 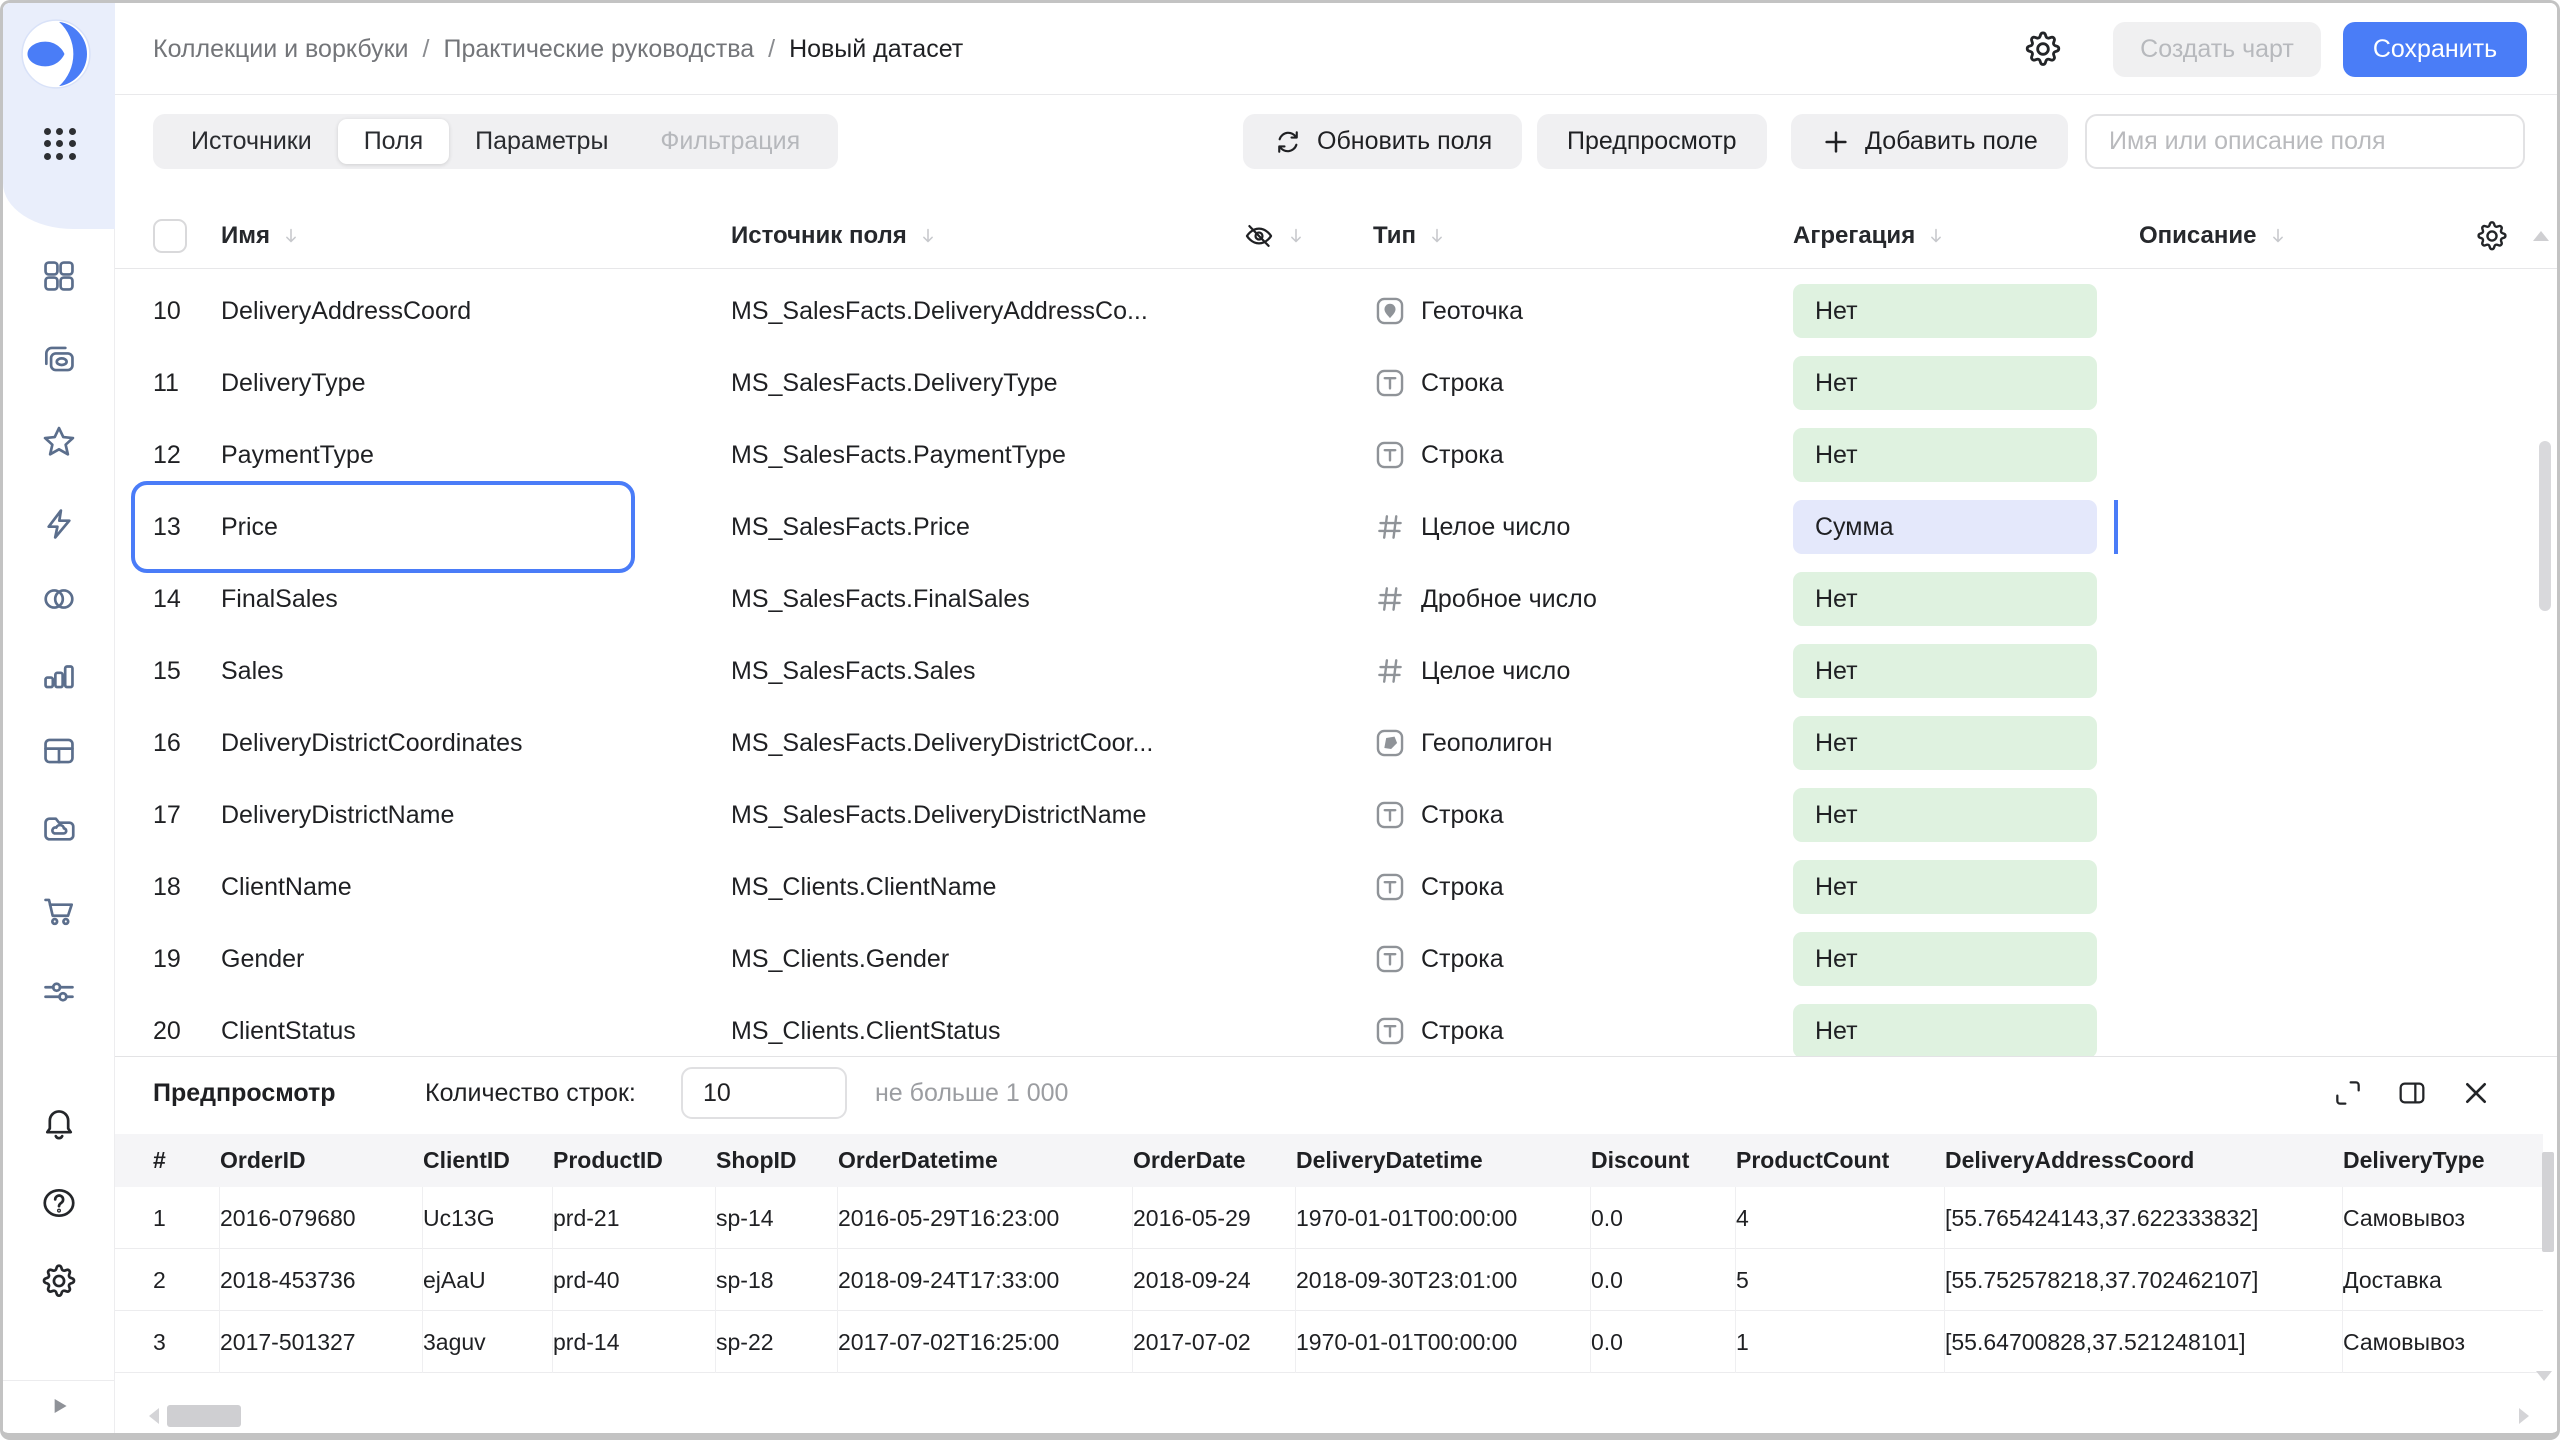 What do you see at coordinates (56, 54) in the screenshot?
I see `datalens-logo-icon` at bounding box center [56, 54].